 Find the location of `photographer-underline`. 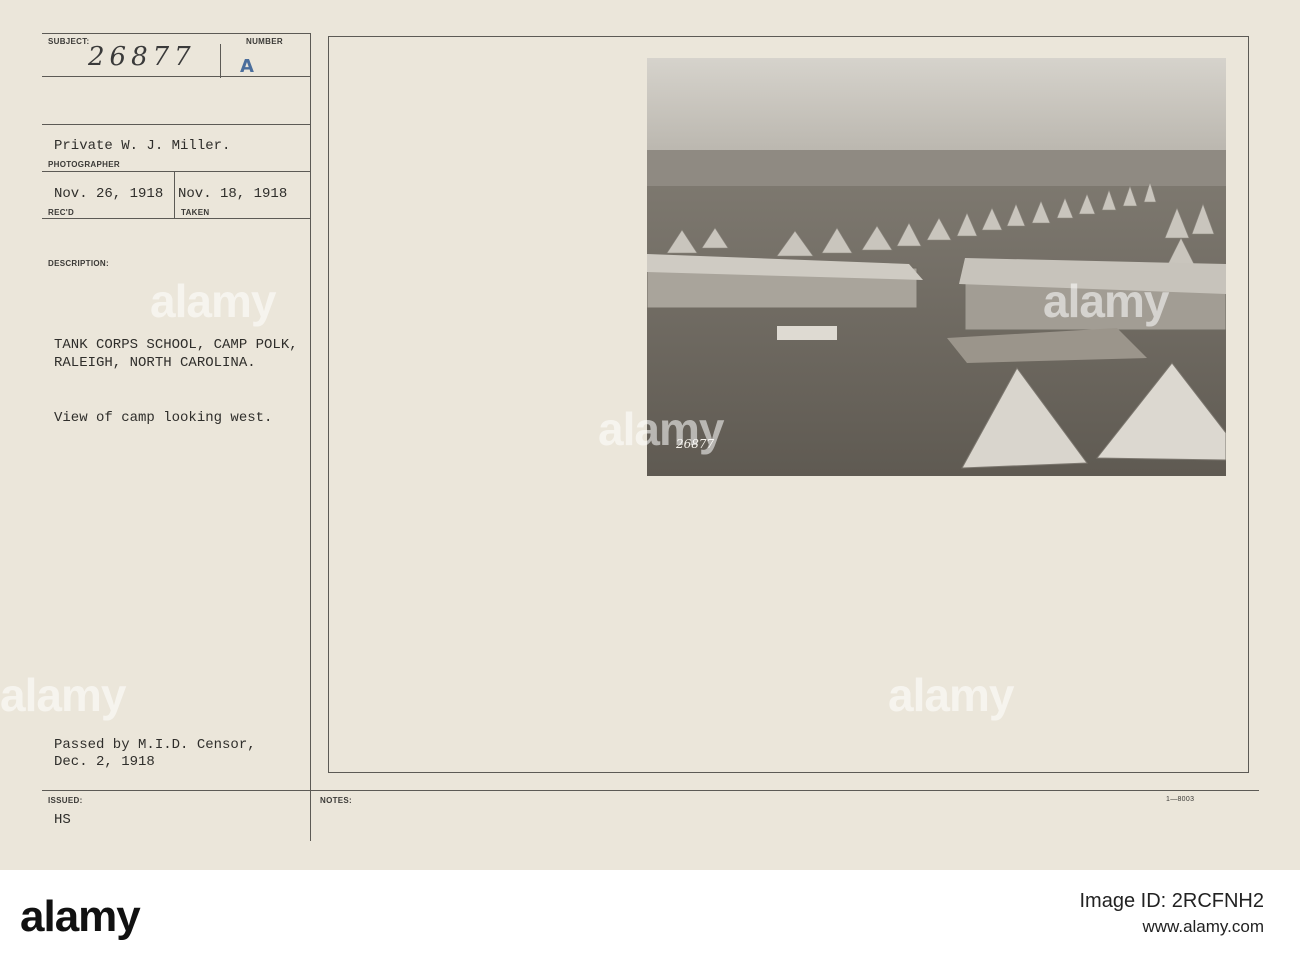

photographer-underline is located at coordinates (176, 171).